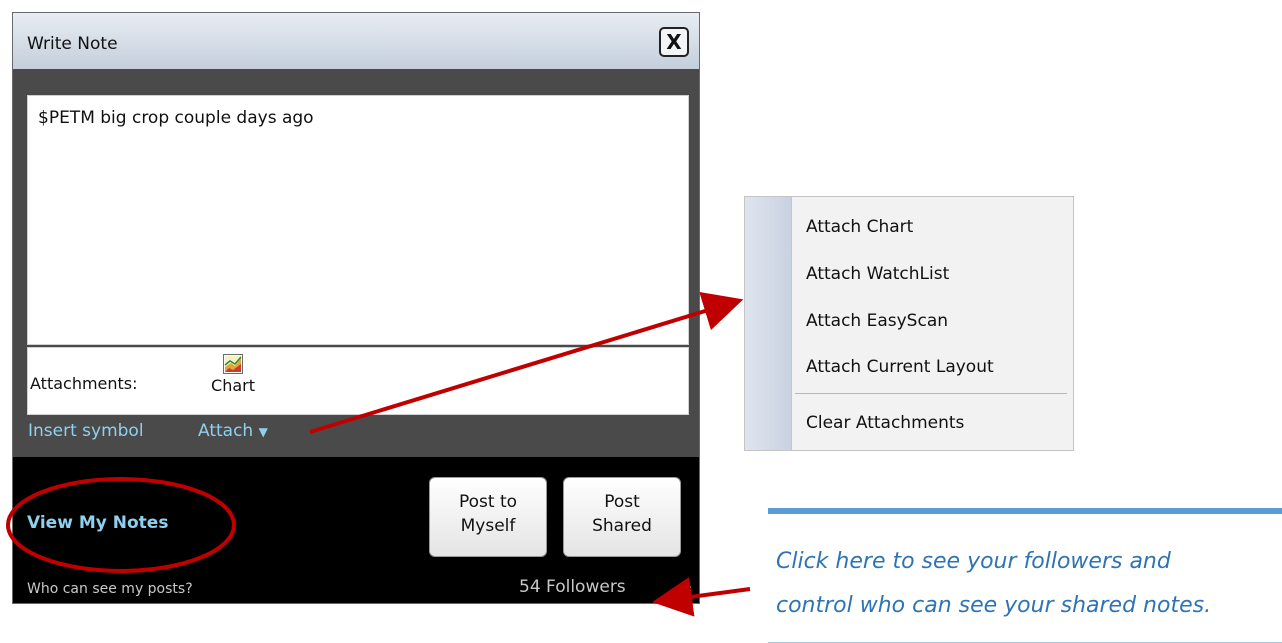  Describe the element at coordinates (121, 525) in the screenshot. I see `view-notes-highlight-ellipse` at that location.